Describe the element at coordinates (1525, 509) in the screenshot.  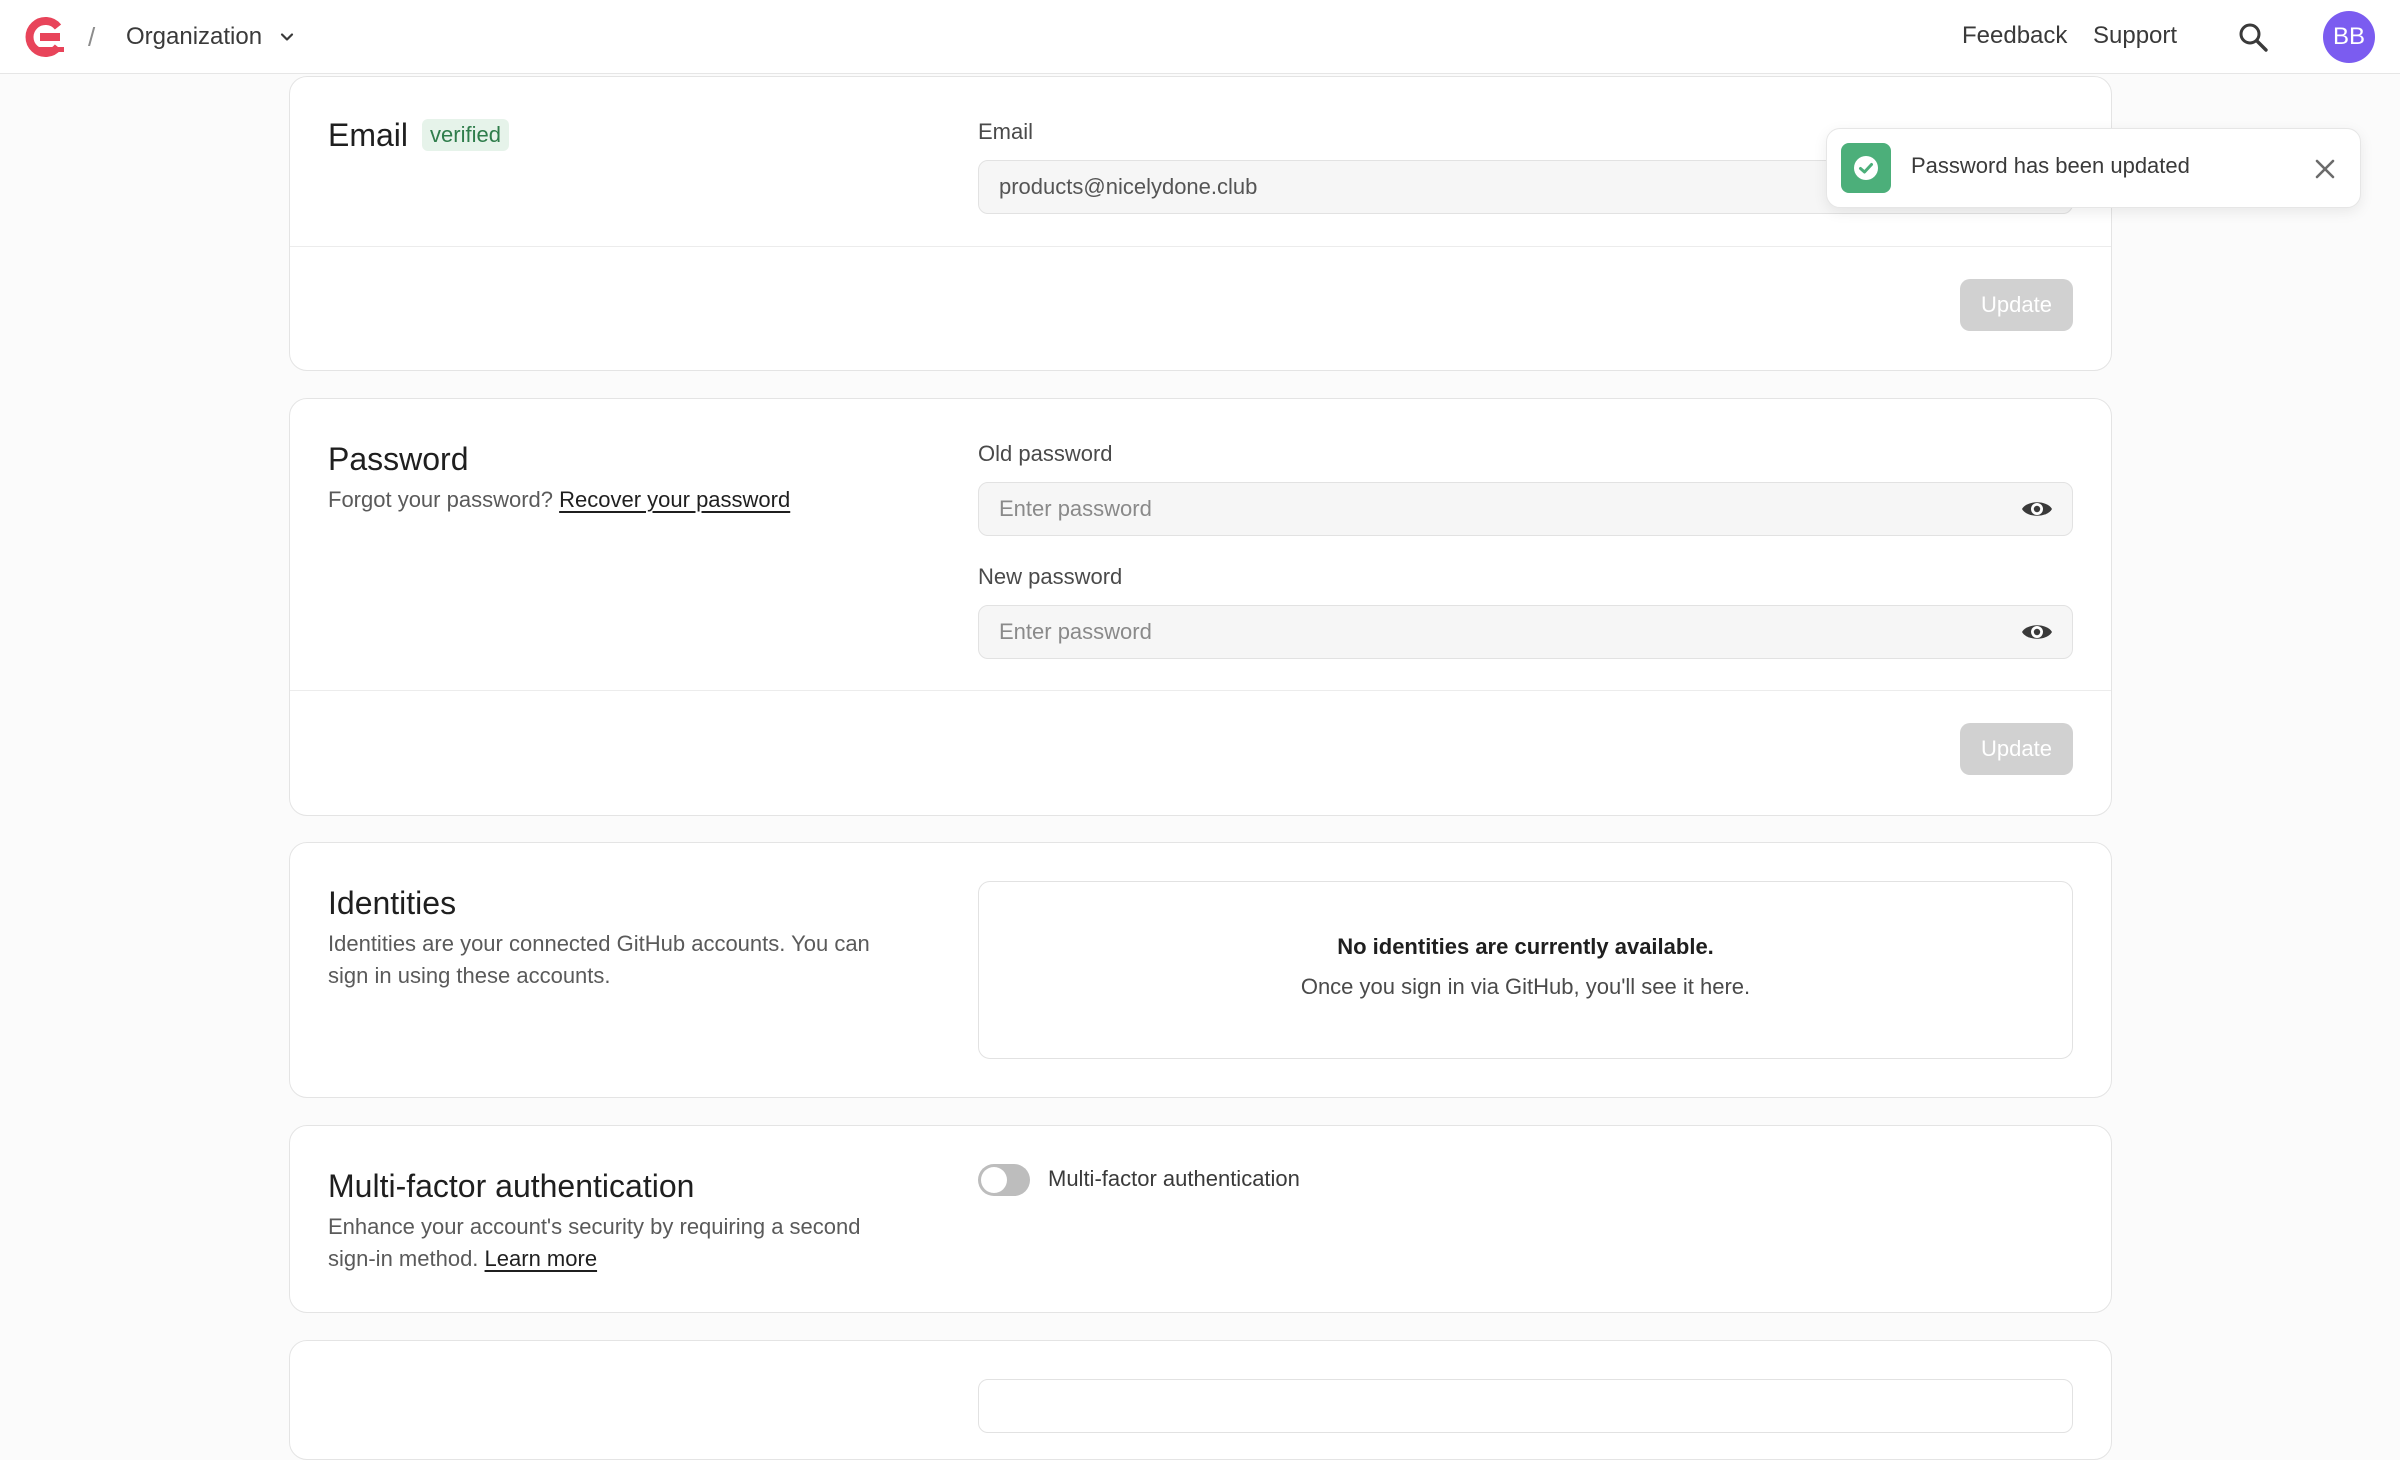
I see `old-password-field` at that location.